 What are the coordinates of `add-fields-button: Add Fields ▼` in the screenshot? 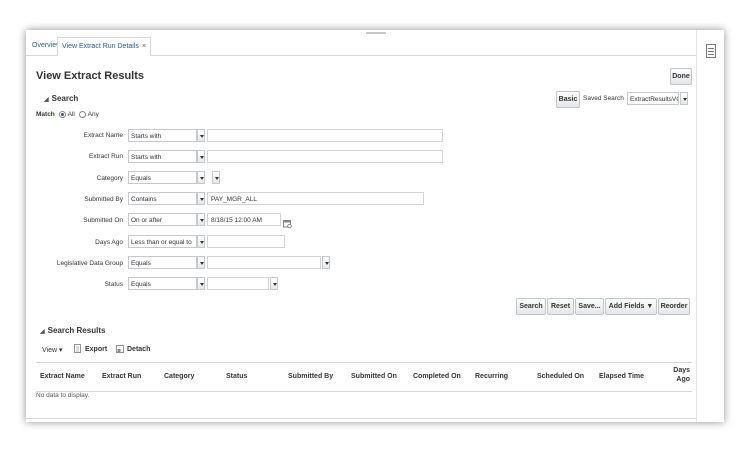 It's located at (631, 306).